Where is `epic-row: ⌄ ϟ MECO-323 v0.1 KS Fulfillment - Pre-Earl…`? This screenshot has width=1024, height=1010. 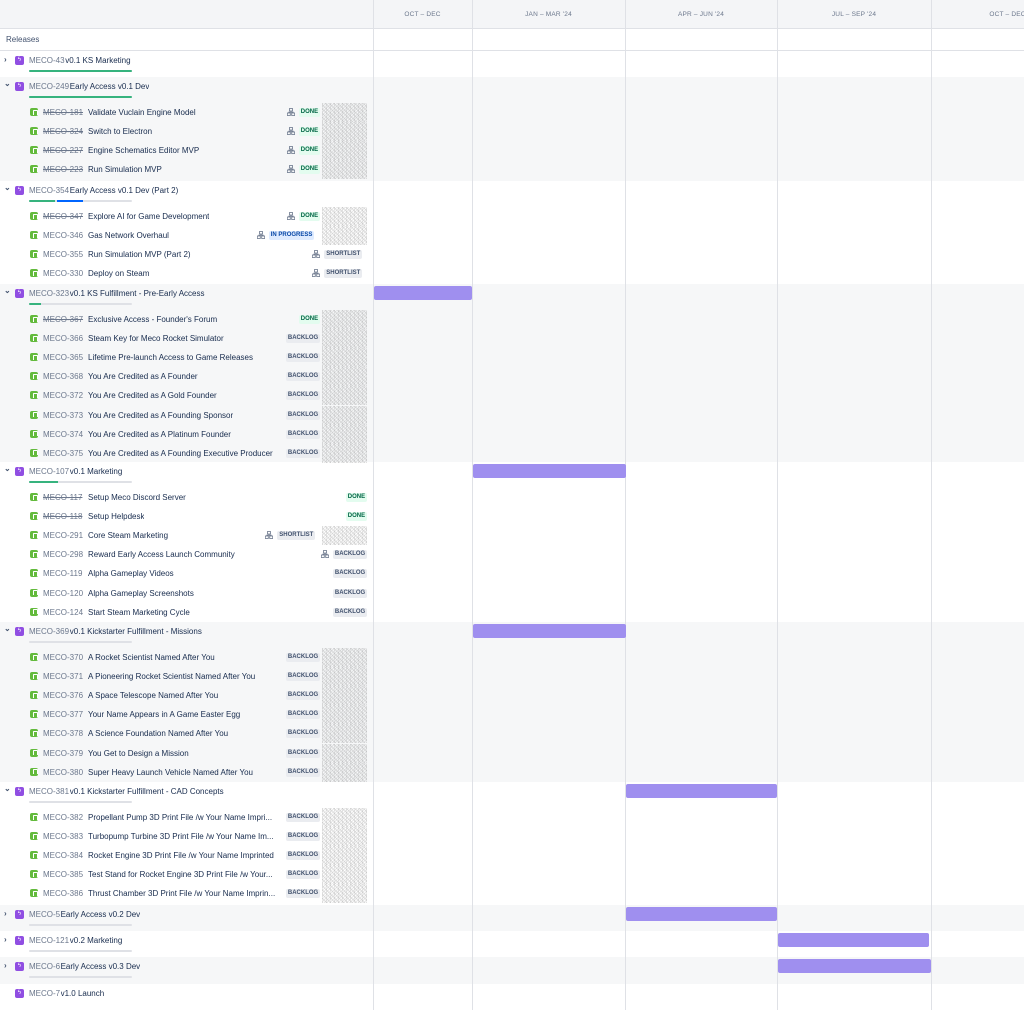
epic-row: ⌄ ϟ MECO-323 v0.1 KS Fulfillment - Pre-Earl… is located at coordinates (186, 296).